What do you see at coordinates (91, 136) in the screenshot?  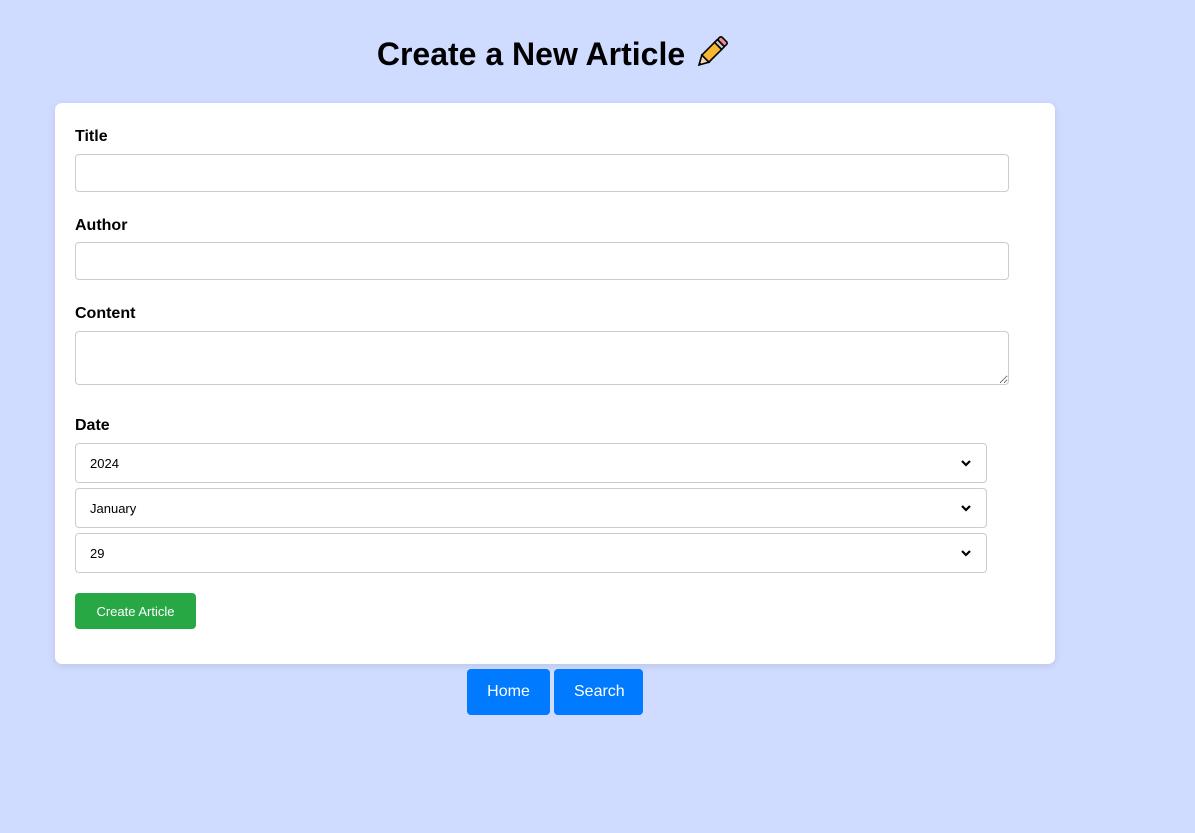 I see `title-label: Title` at bounding box center [91, 136].